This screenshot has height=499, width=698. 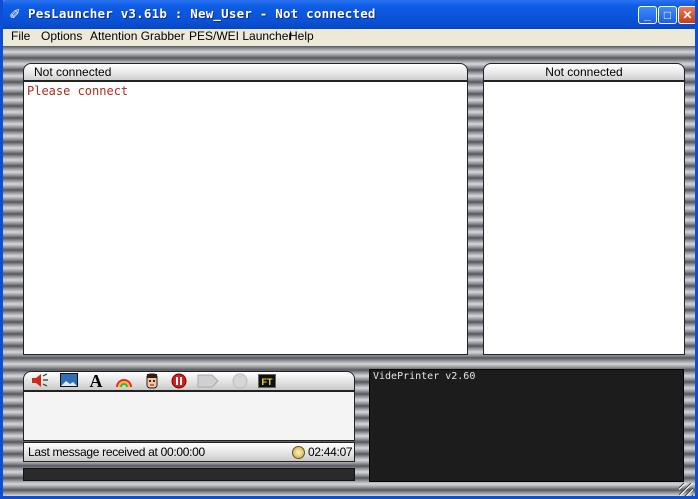 What do you see at coordinates (40, 381) in the screenshot?
I see `speaker-icon` at bounding box center [40, 381].